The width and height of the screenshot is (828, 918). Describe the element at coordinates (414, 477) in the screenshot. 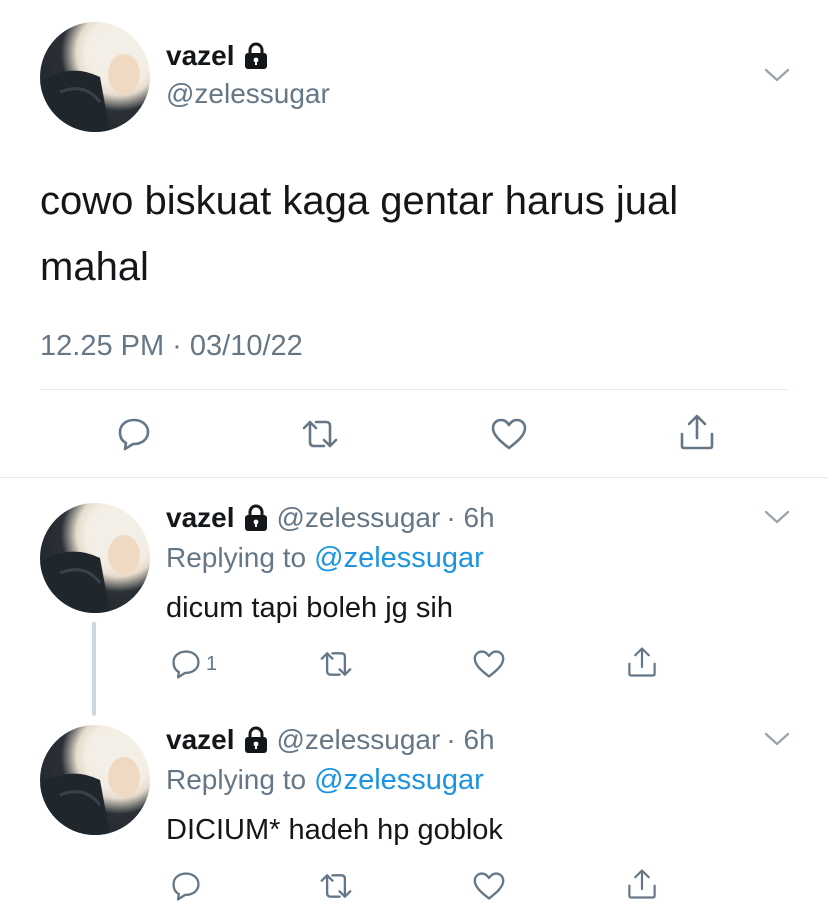

I see `section-divider` at that location.